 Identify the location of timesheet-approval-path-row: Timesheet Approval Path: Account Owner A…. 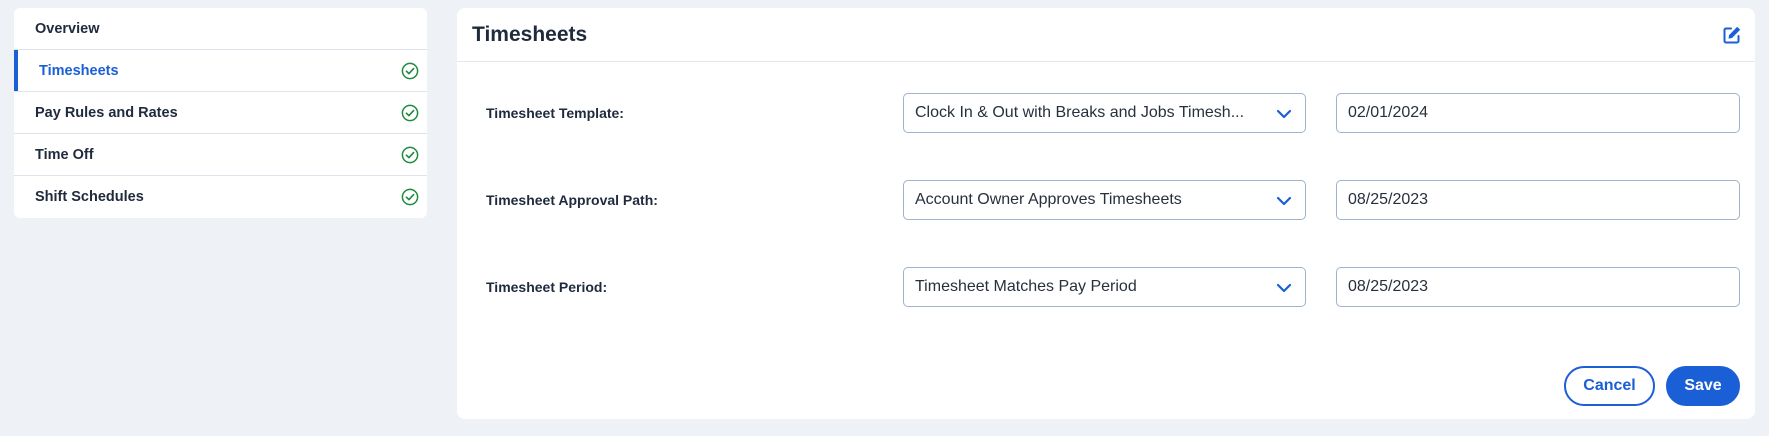
(1106, 200).